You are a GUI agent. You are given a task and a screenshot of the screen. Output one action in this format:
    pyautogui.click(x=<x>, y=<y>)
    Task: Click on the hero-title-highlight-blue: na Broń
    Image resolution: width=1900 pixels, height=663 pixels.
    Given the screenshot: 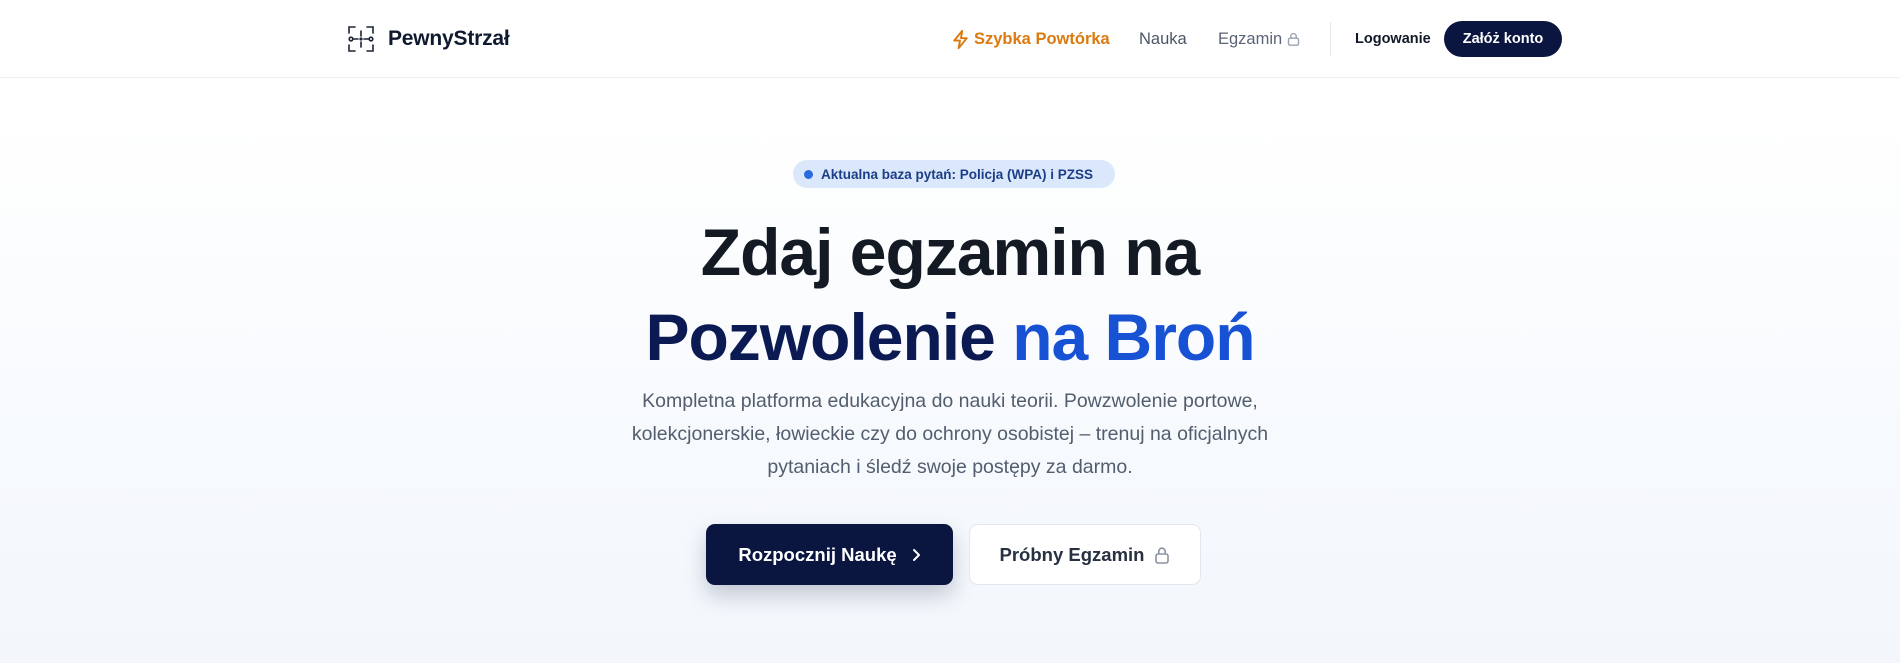 What is the action you would take?
    pyautogui.click(x=1133, y=337)
    